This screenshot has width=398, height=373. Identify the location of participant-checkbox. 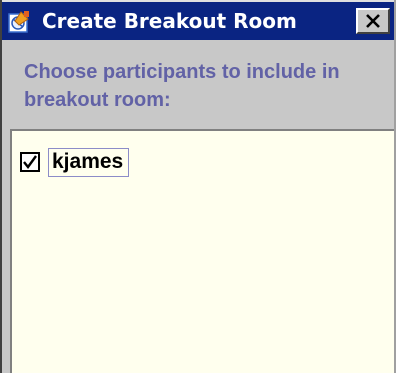
(30, 162).